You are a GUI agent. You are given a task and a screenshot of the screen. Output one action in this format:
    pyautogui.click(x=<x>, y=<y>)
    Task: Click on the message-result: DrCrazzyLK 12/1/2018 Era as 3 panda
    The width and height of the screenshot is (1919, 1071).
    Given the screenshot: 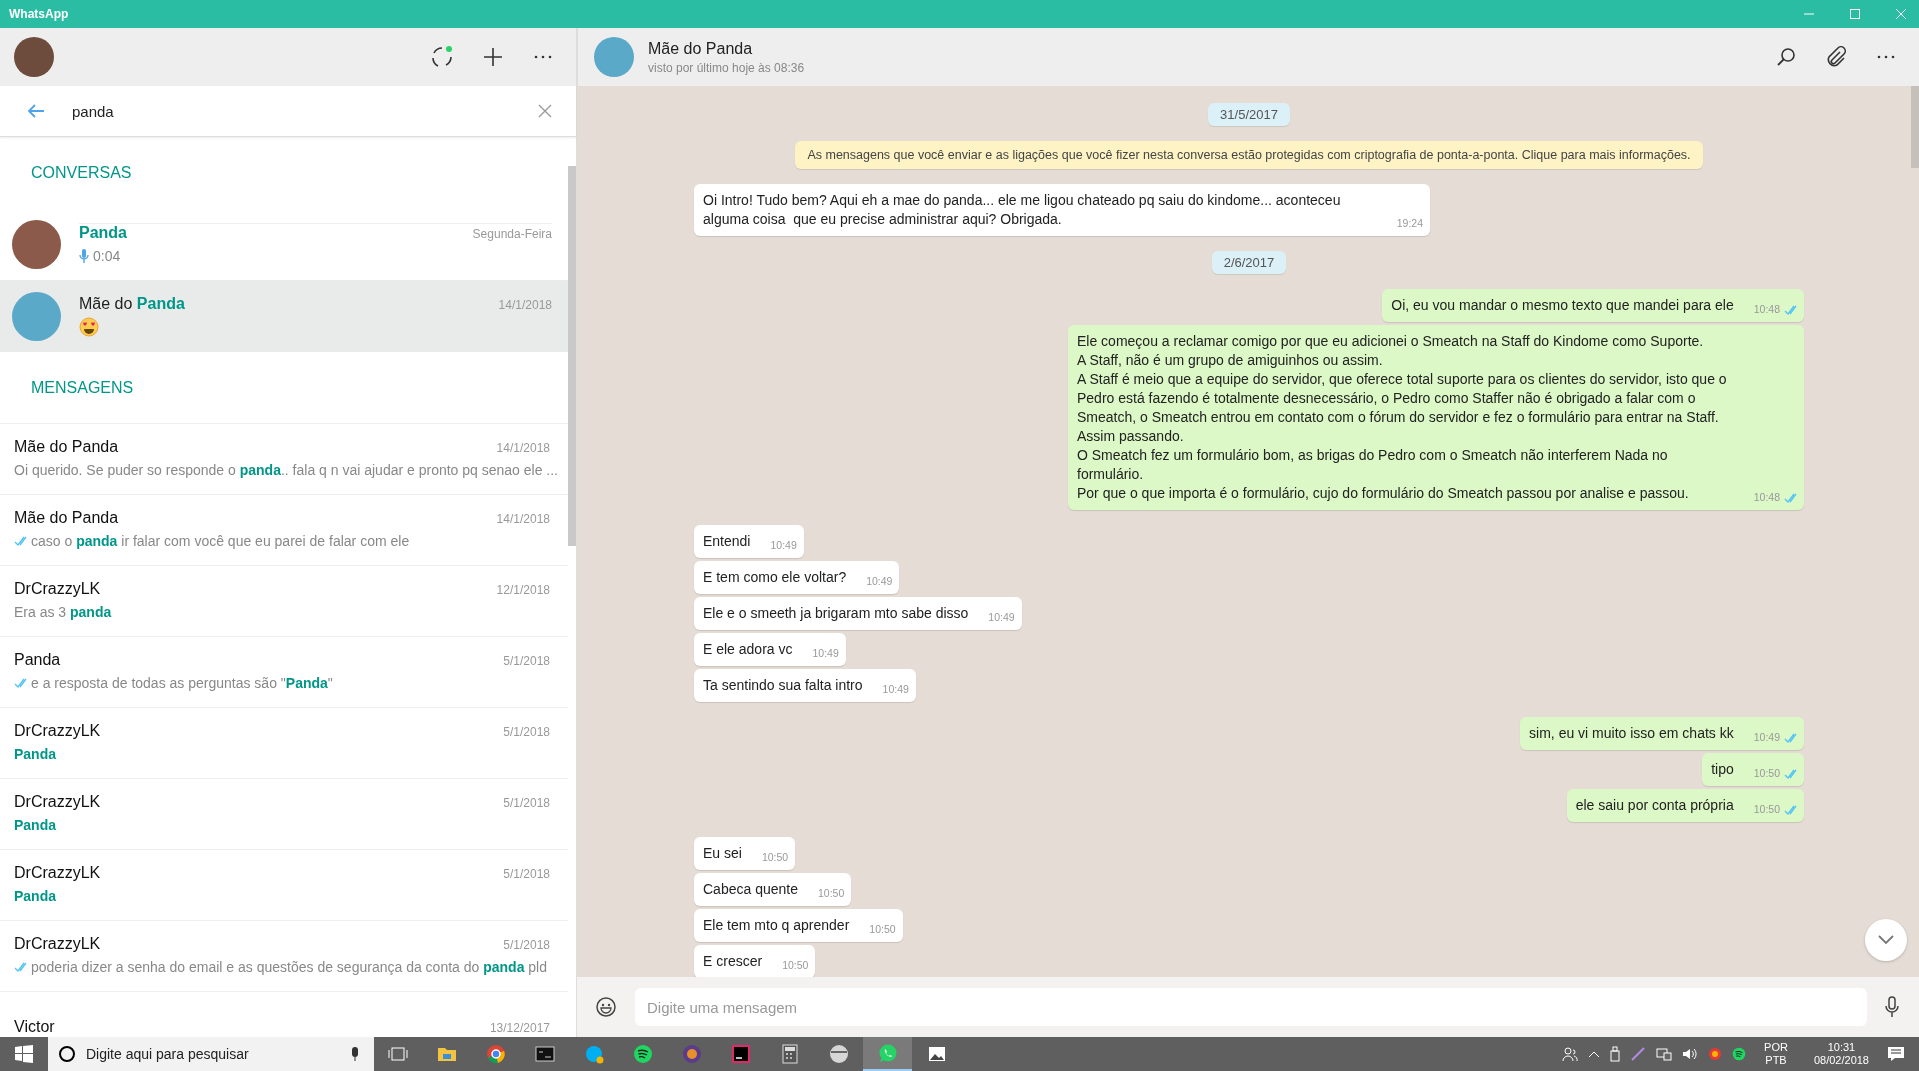 What is the action you would take?
    pyautogui.click(x=284, y=600)
    